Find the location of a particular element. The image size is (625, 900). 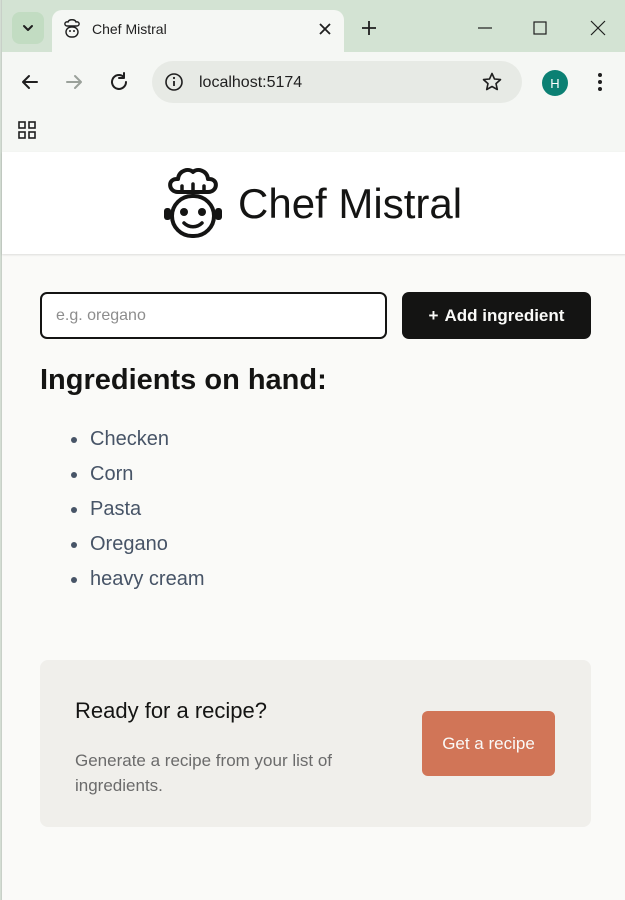

ingredient-item: Pasta is located at coordinates (280, 515).